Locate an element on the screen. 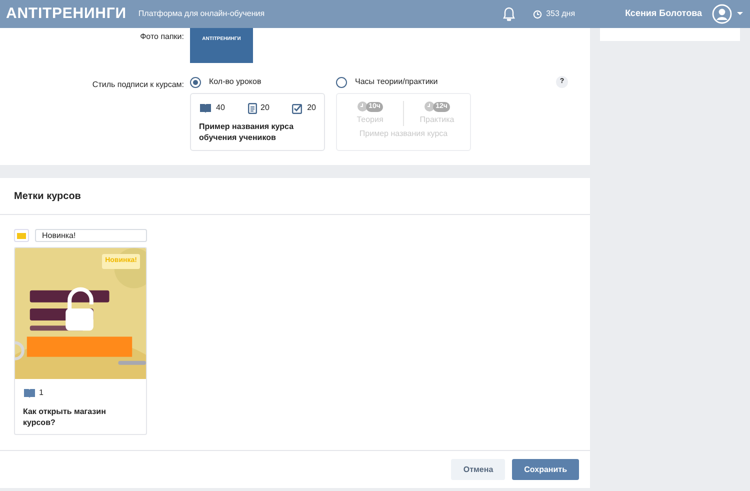 The height and width of the screenshot is (491, 750). days-left: 353 дня is located at coordinates (561, 14).